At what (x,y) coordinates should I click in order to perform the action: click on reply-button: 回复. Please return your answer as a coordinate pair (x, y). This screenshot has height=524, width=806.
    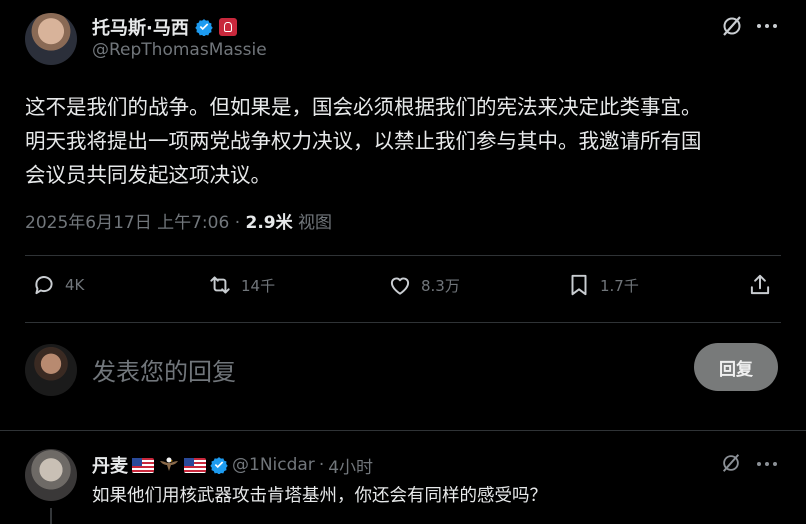
    Looking at the image, I should click on (736, 367).